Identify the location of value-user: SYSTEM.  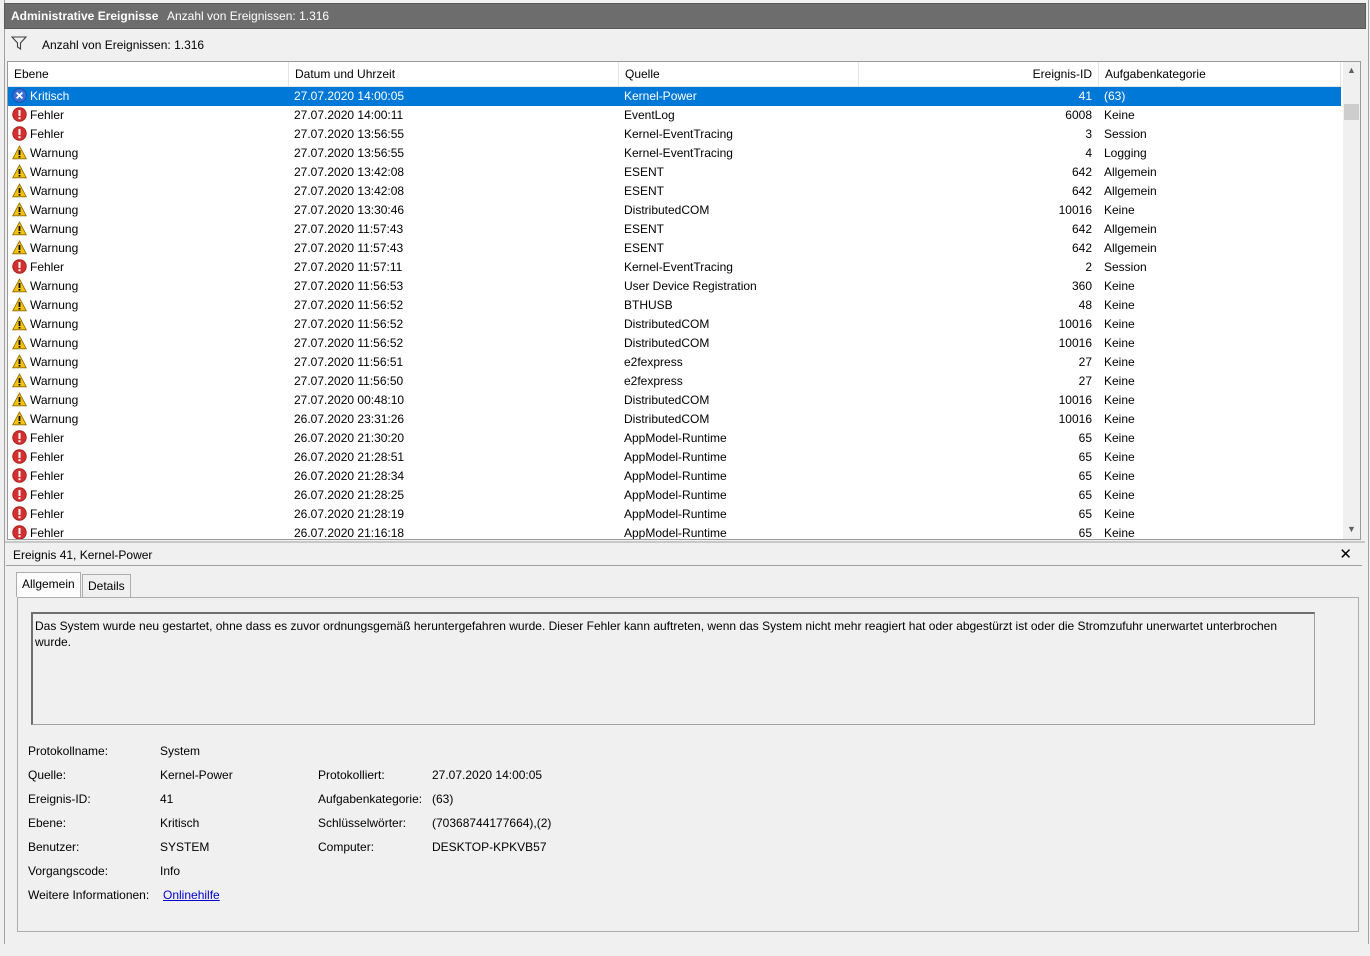
(185, 847).